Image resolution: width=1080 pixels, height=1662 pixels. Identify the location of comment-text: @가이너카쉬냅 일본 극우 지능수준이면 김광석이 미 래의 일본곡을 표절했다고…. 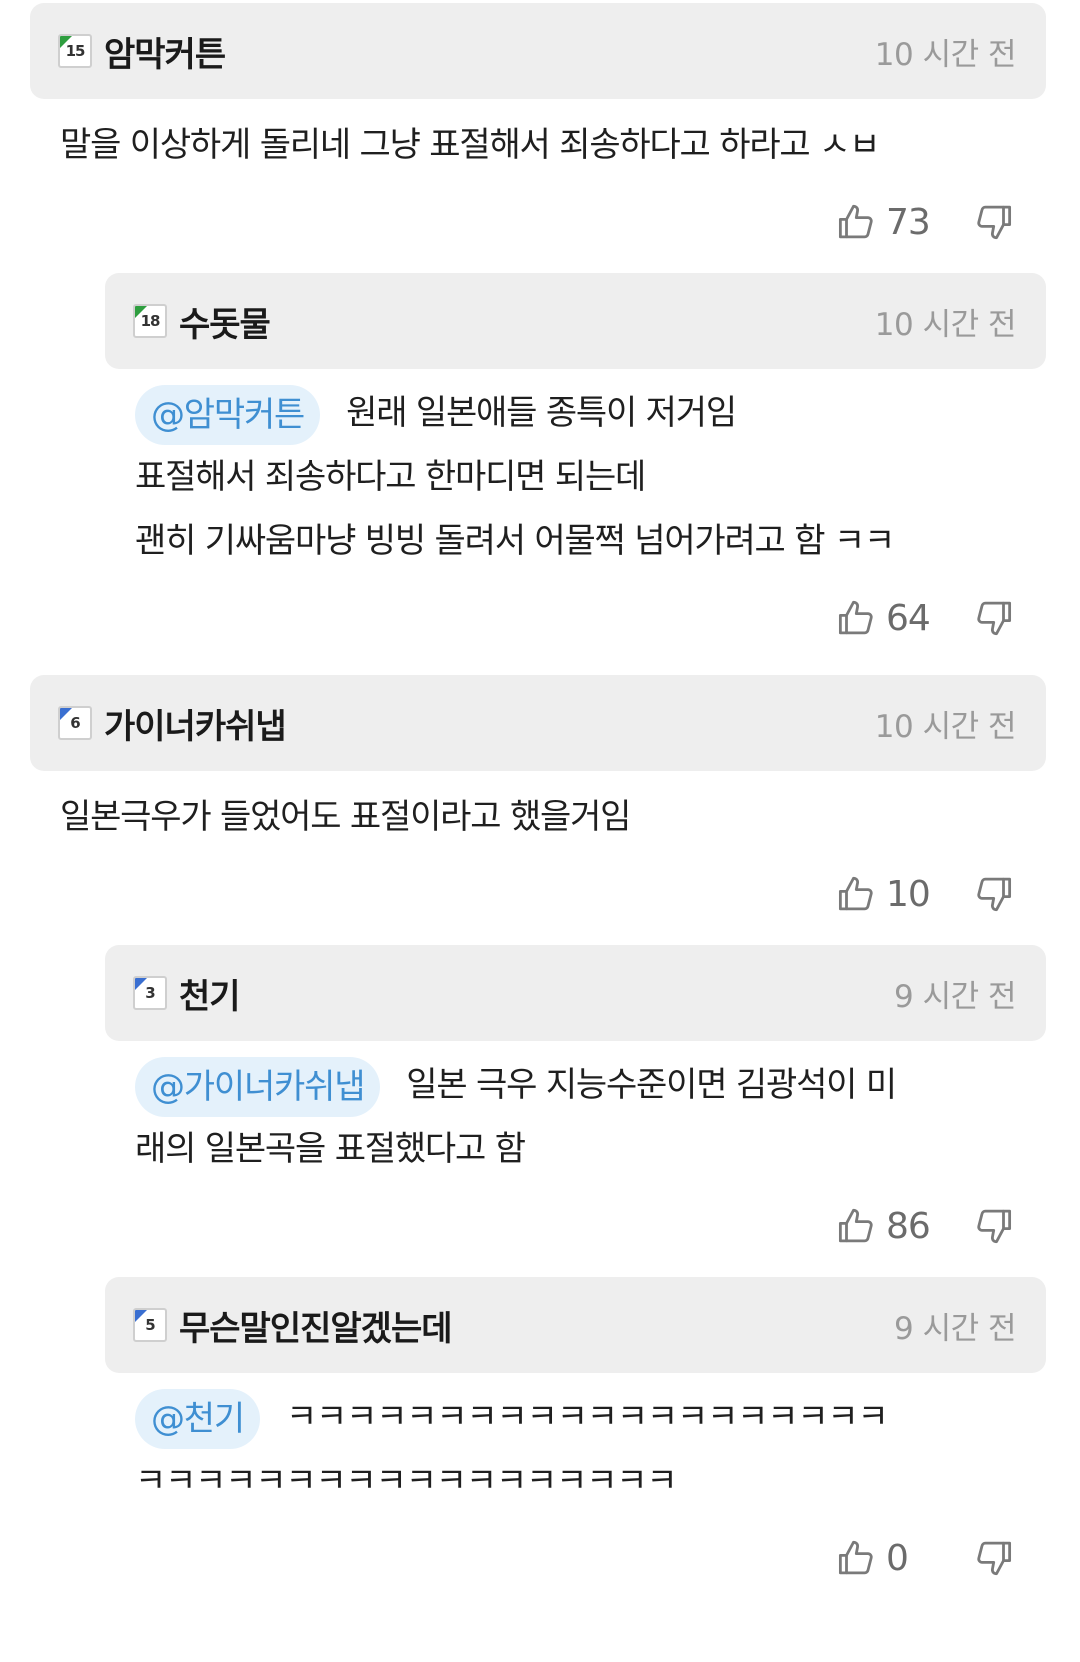
(575, 1111).